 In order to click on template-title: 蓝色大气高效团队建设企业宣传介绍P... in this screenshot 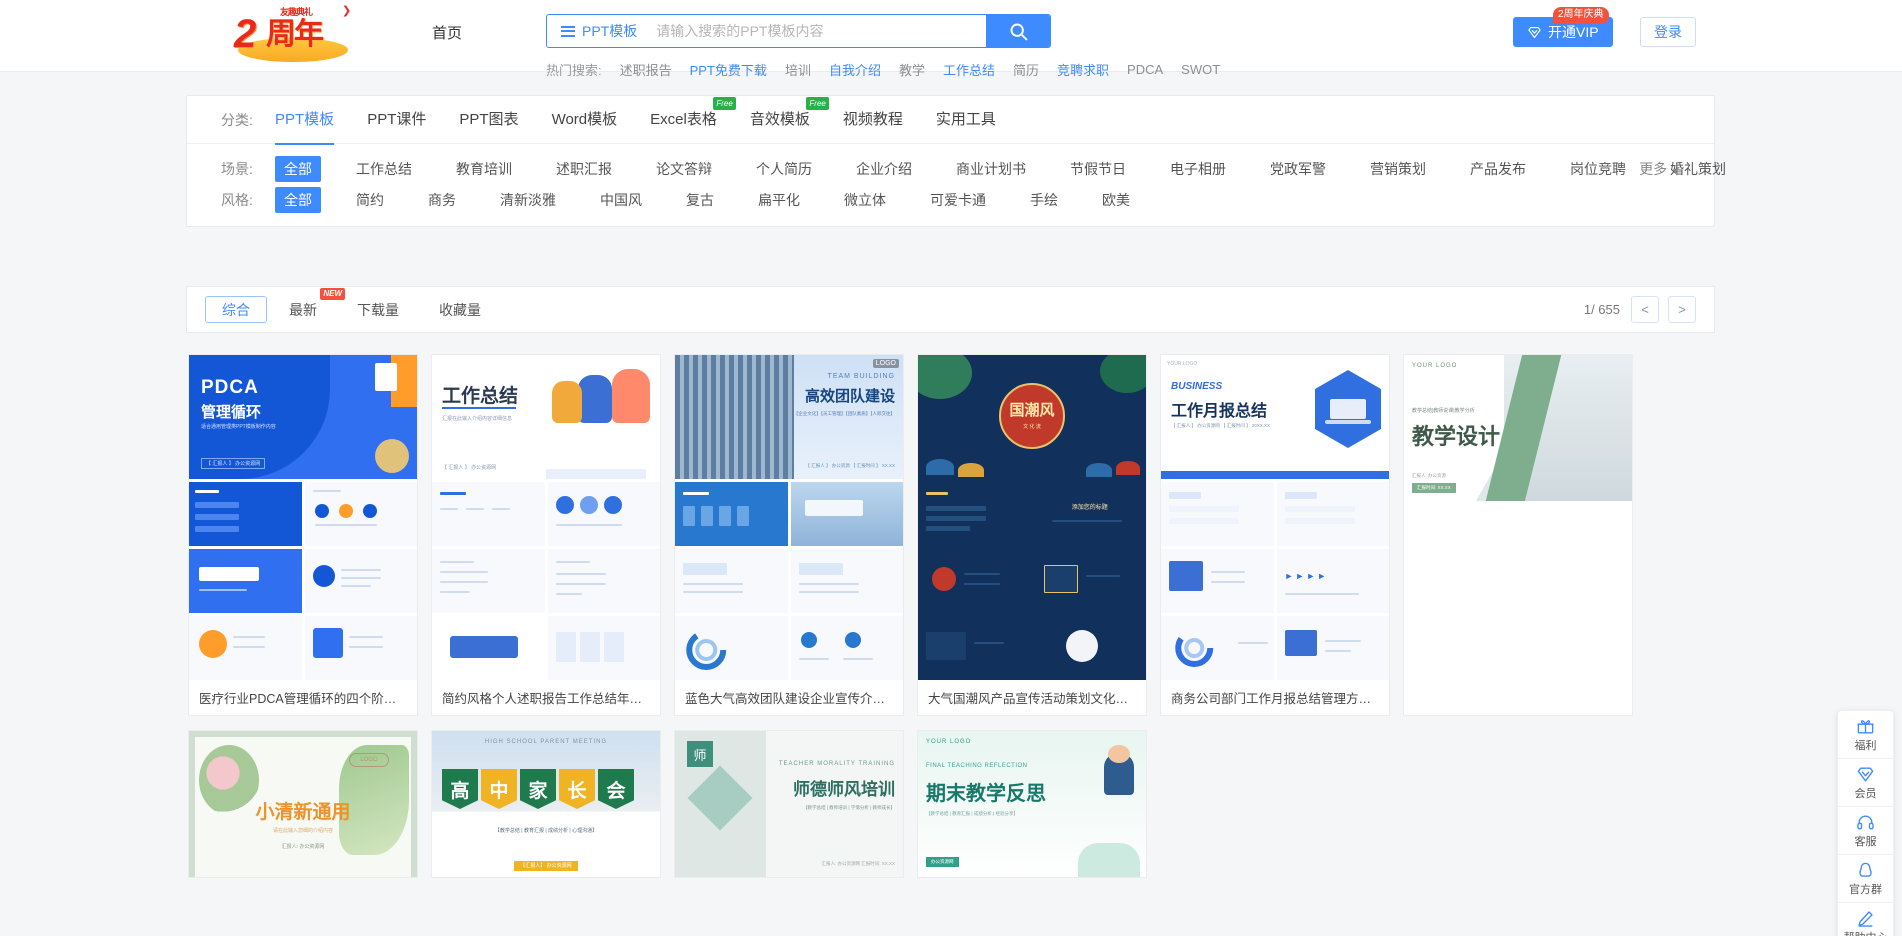, I will do `click(789, 699)`.